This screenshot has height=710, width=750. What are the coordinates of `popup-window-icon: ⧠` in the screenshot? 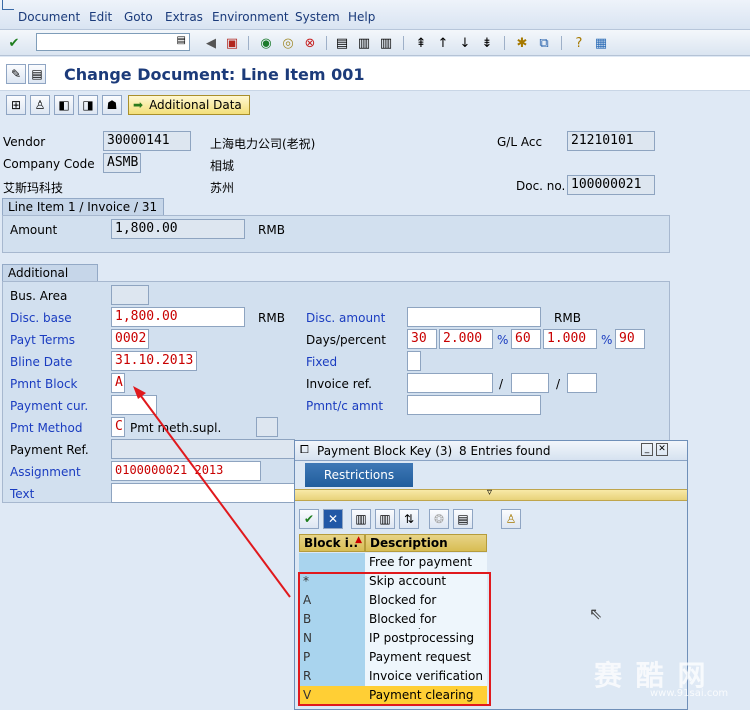 It's located at (304, 449).